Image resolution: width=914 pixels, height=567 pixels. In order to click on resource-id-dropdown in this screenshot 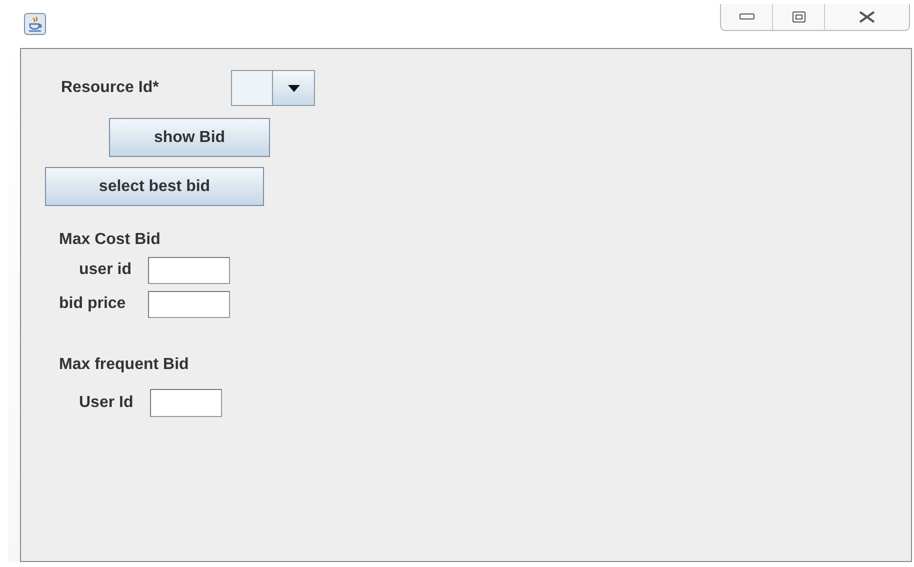, I will do `click(273, 88)`.